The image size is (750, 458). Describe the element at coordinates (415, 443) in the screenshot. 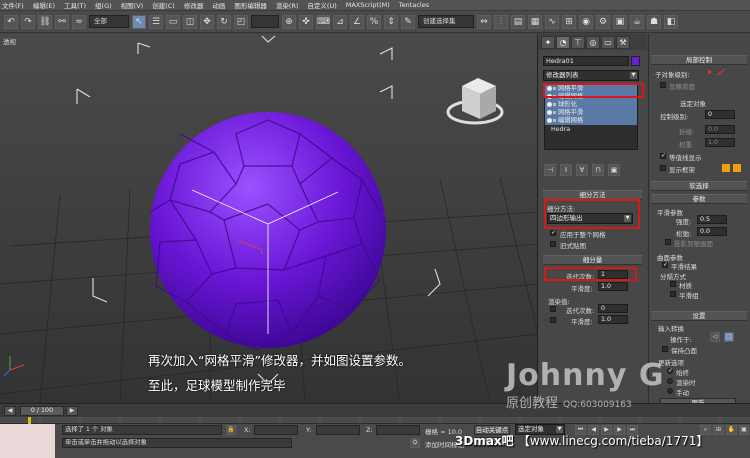

I see `time-tag-icon: ⛭` at that location.